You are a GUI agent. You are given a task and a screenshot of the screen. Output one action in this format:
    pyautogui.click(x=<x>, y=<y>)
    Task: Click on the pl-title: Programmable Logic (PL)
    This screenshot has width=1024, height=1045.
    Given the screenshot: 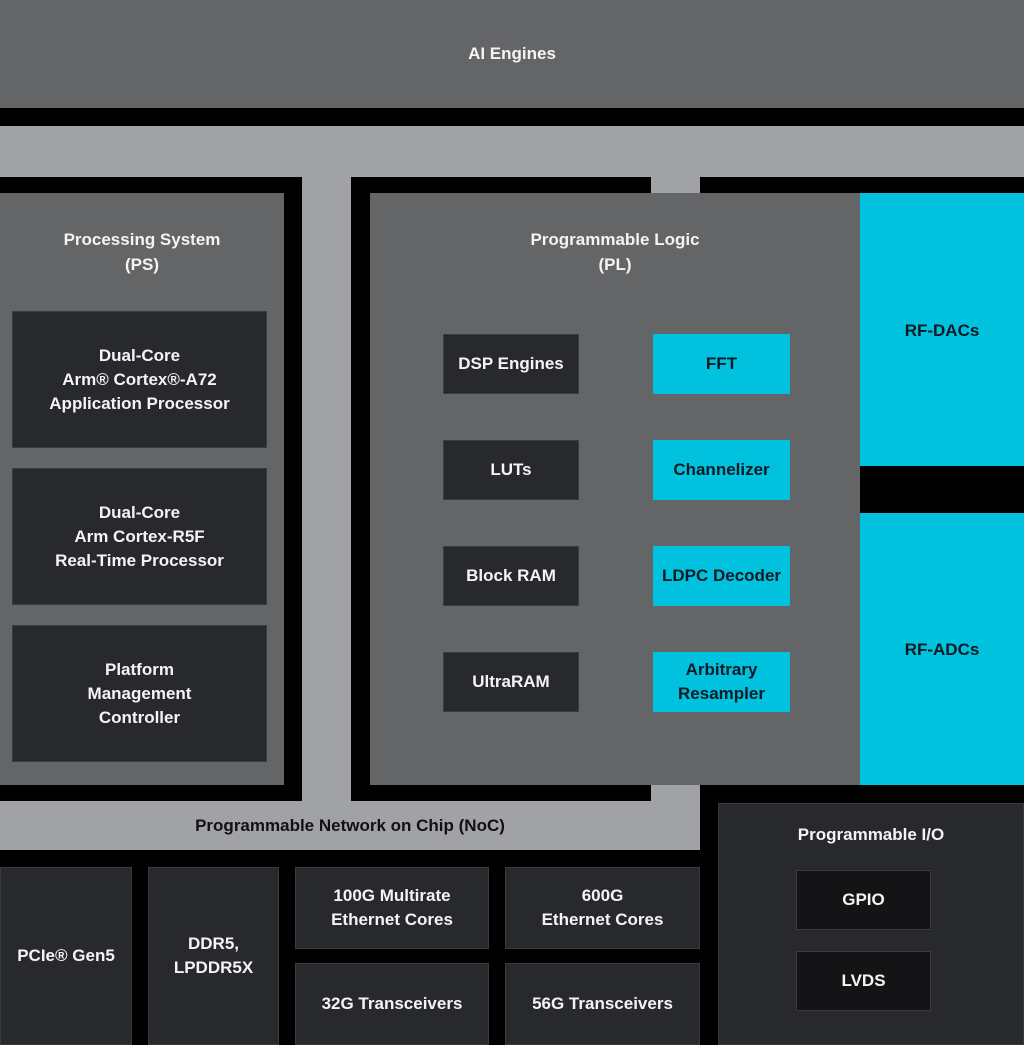 What is the action you would take?
    pyautogui.click(x=615, y=252)
    